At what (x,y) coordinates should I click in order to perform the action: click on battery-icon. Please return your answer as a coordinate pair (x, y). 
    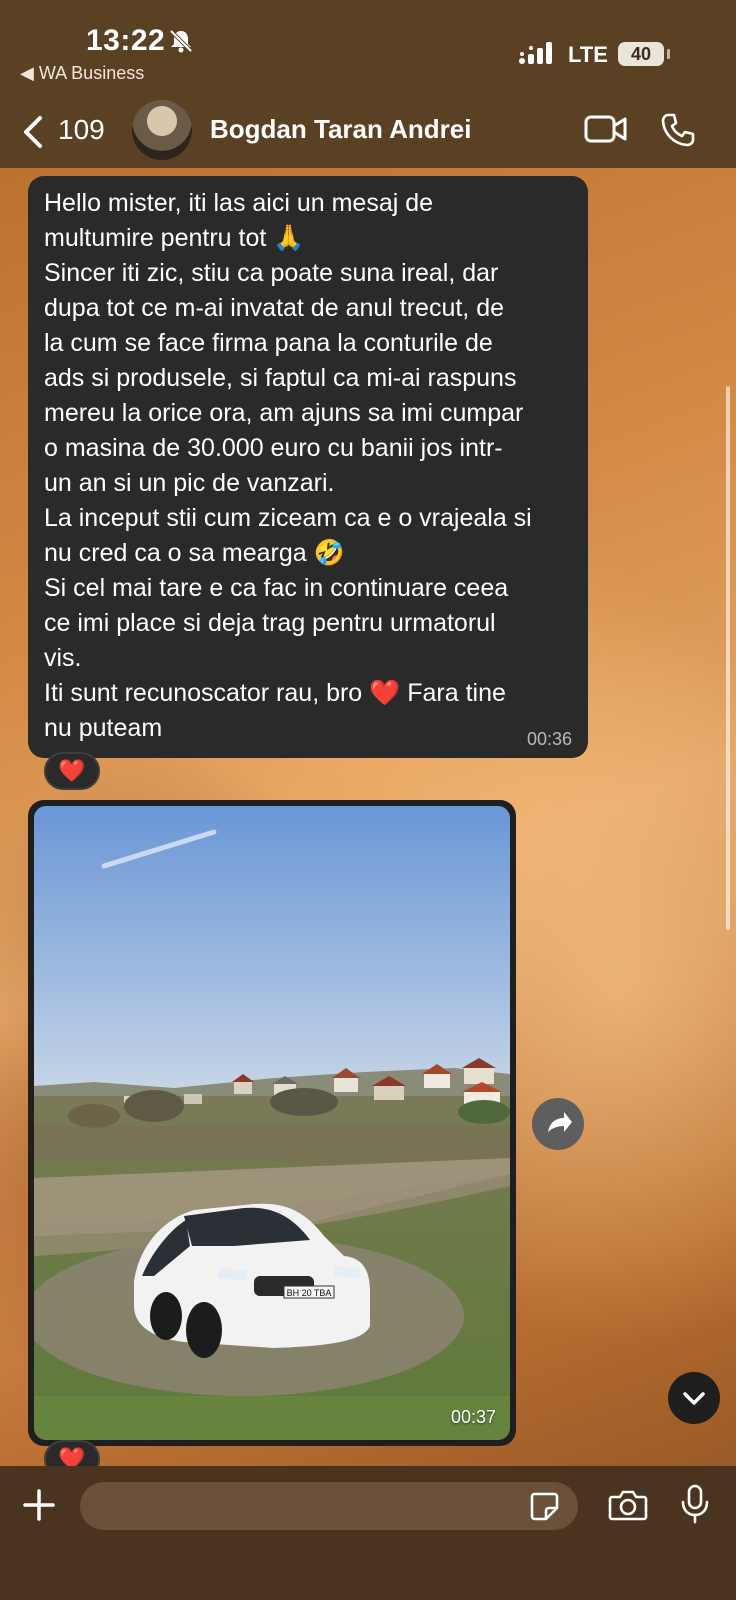
    Looking at the image, I should click on (668, 54).